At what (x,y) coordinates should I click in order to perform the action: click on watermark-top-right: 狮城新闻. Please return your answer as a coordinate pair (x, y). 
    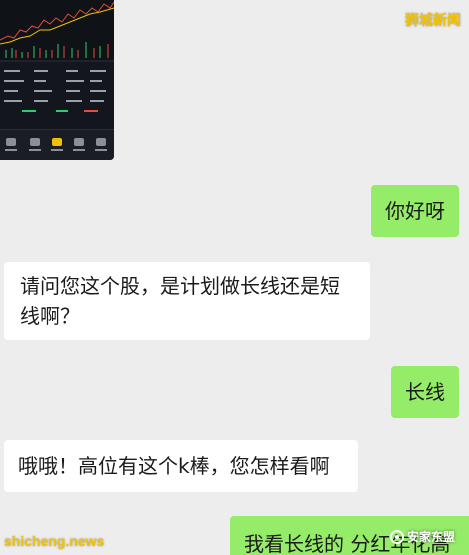
    Looking at the image, I should click on (433, 21).